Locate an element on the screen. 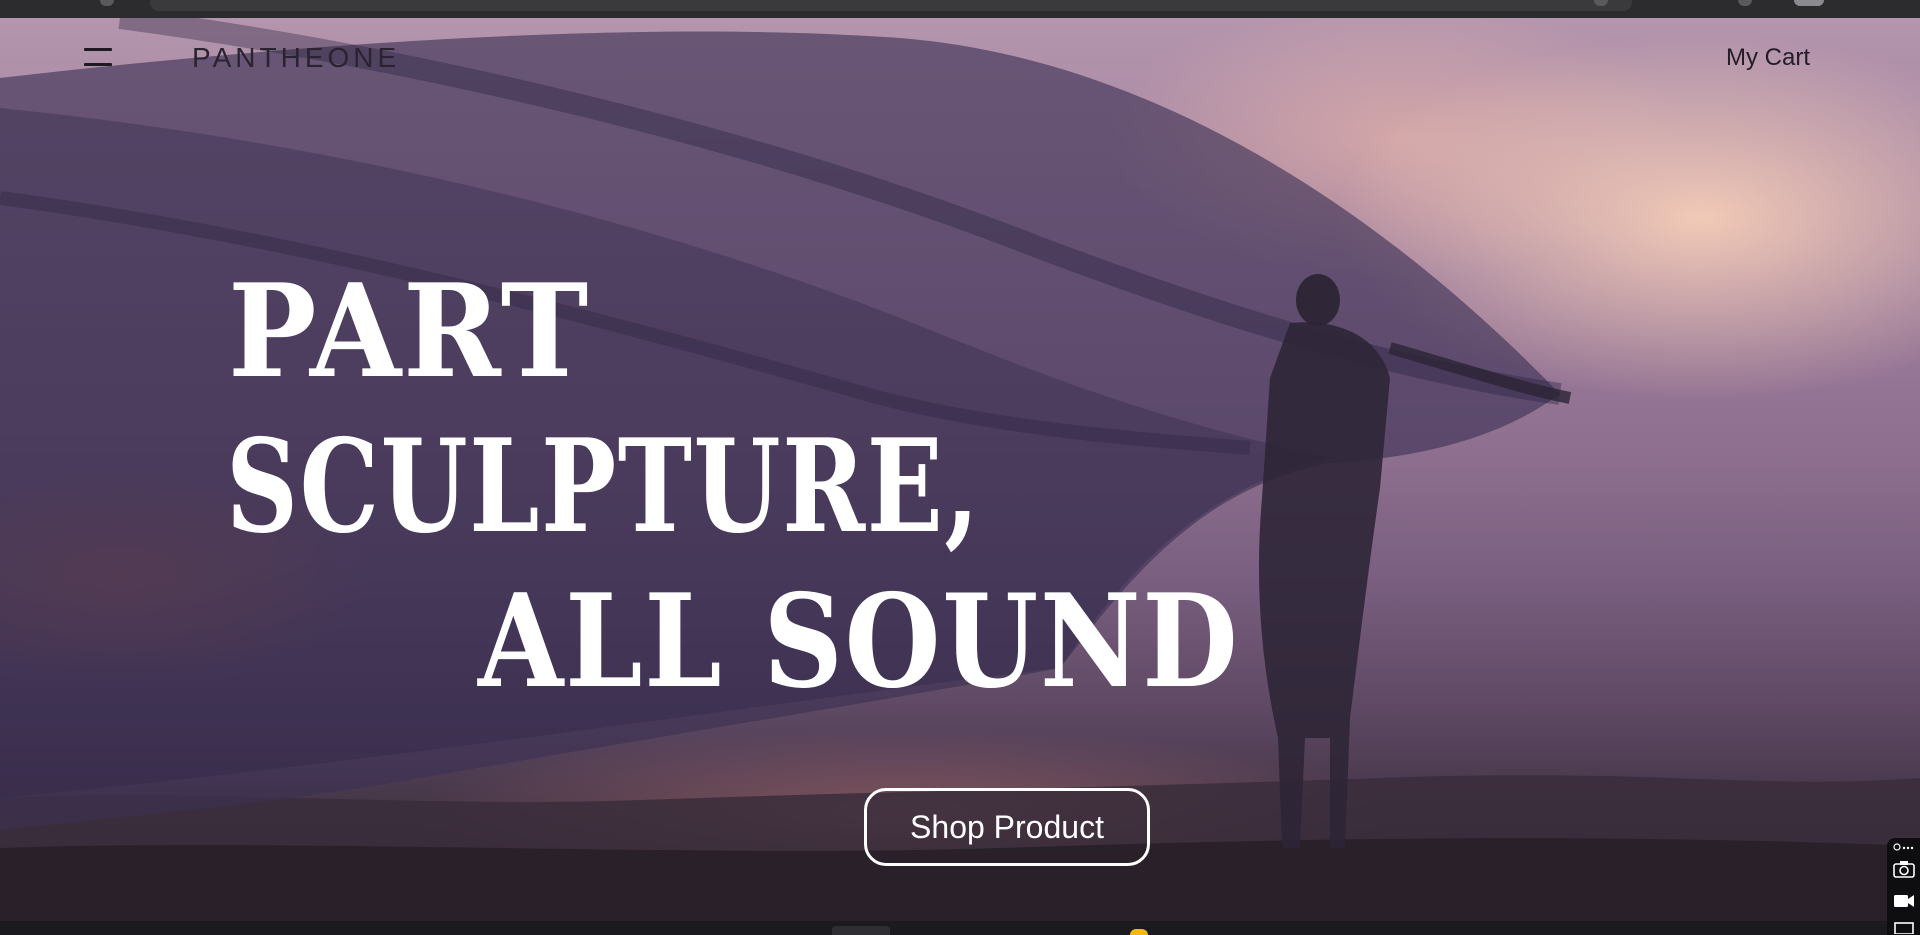 This screenshot has width=1920, height=935. window-icon is located at coordinates (1904, 928).